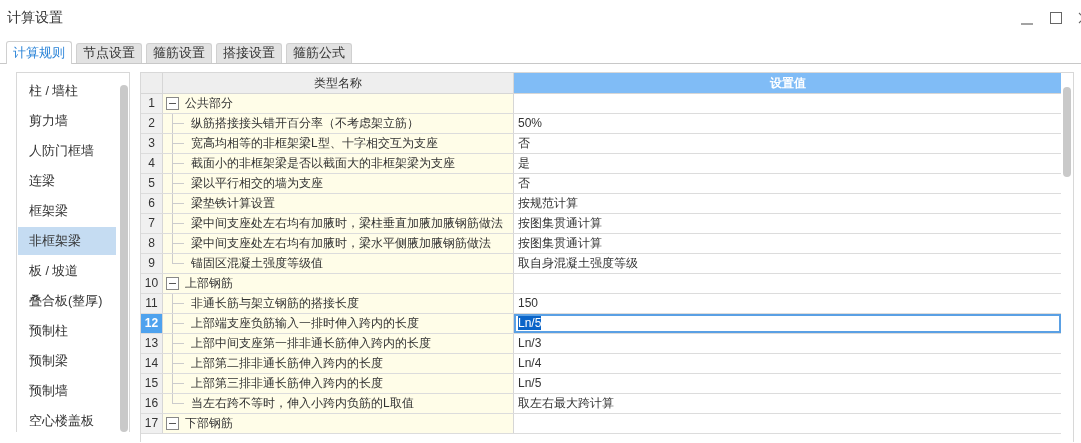  What do you see at coordinates (530, 123) in the screenshot?
I see `value-cell-text: 50%` at bounding box center [530, 123].